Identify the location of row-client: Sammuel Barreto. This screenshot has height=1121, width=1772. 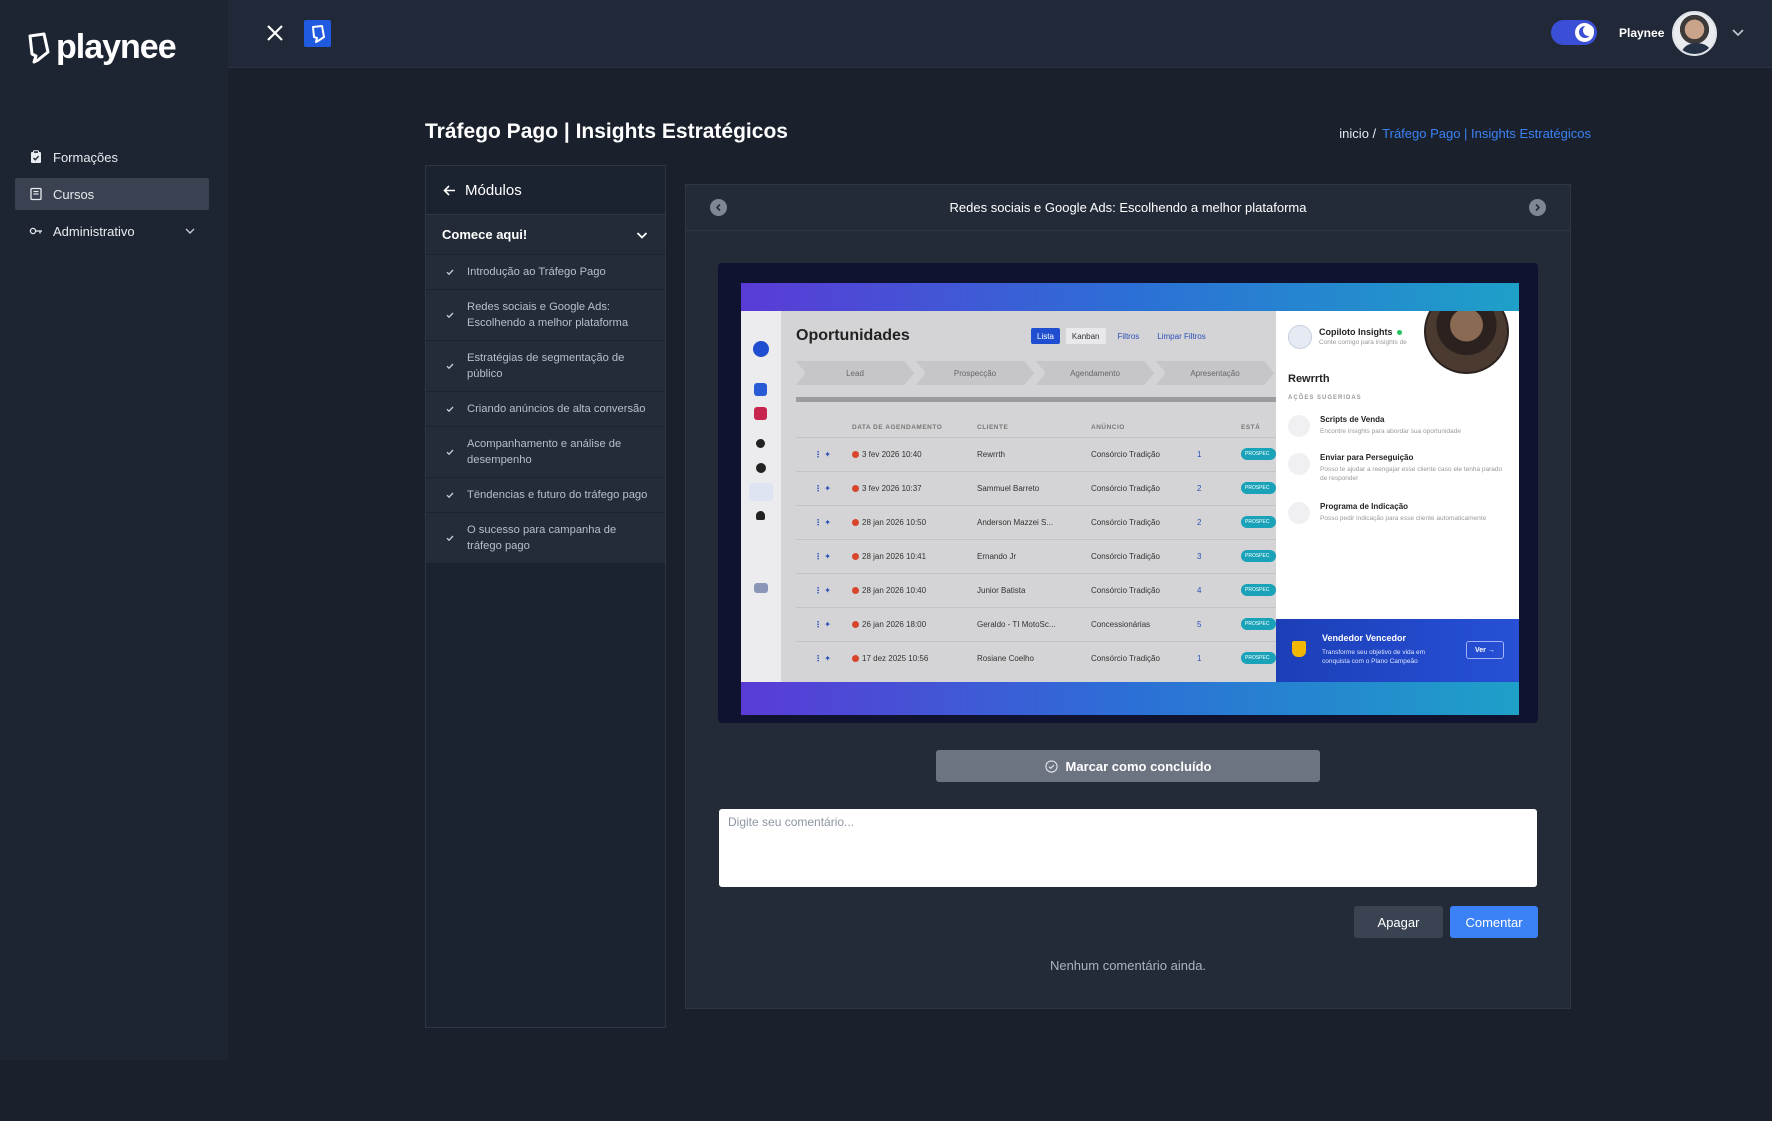
(1008, 488).